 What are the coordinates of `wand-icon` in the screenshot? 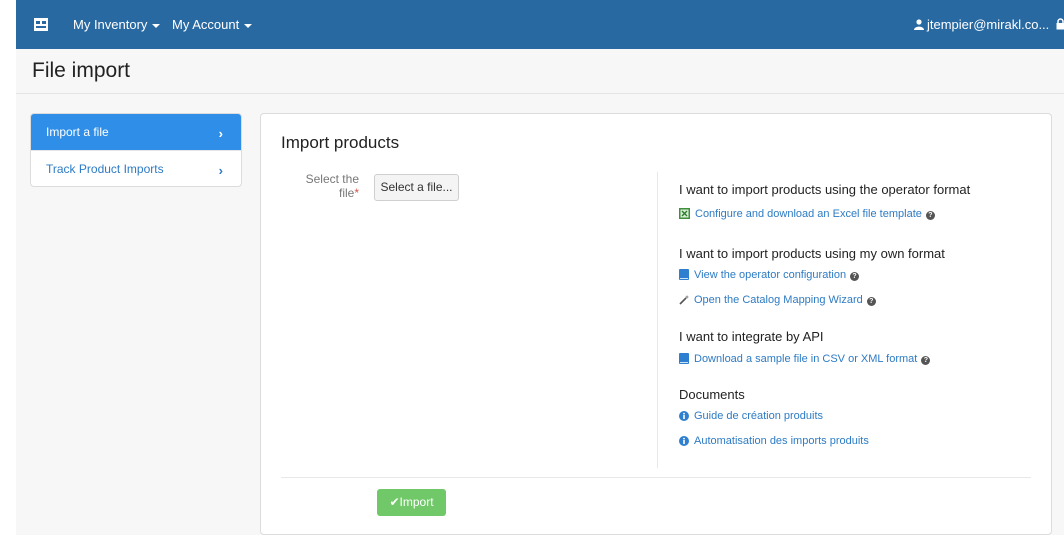 It's located at (684, 300).